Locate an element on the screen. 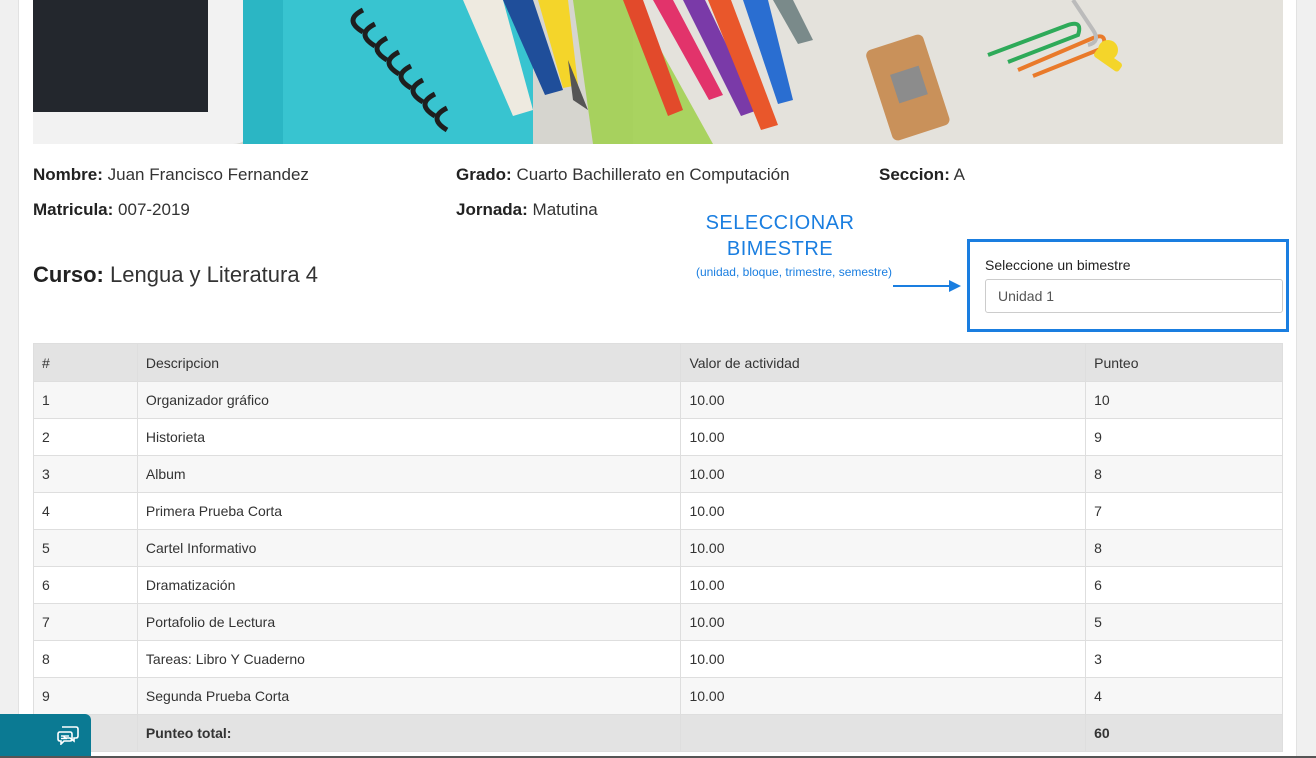 This screenshot has height=758, width=1316. cell-score: 5 is located at coordinates (1184, 622).